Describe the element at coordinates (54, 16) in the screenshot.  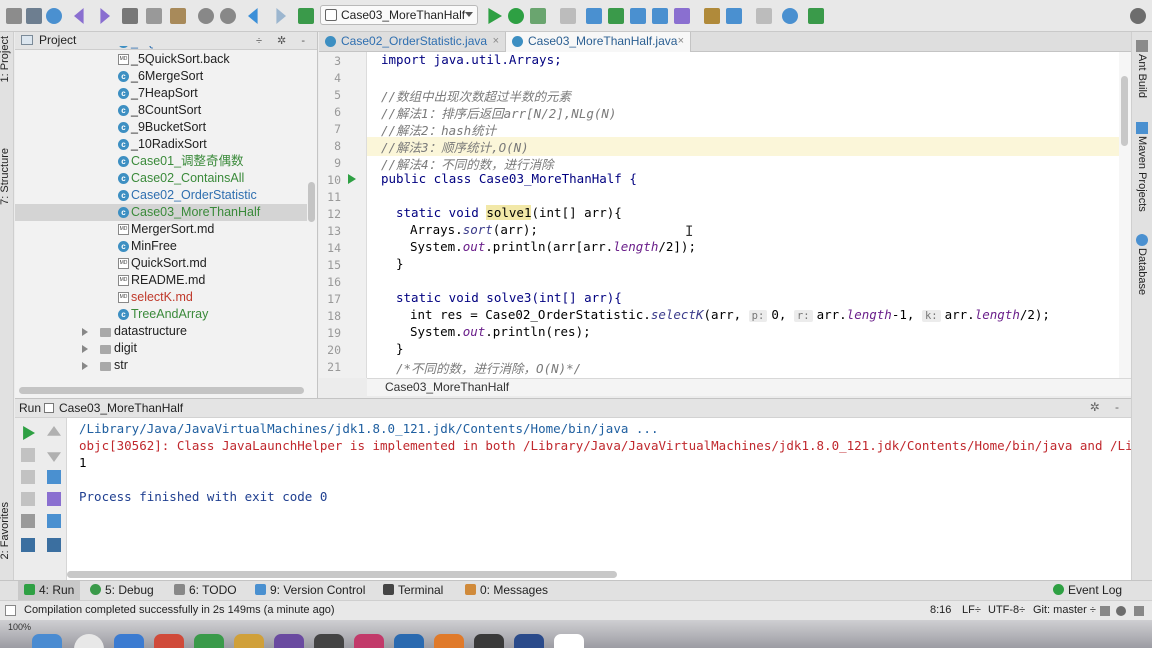
I see `sync-icon` at that location.